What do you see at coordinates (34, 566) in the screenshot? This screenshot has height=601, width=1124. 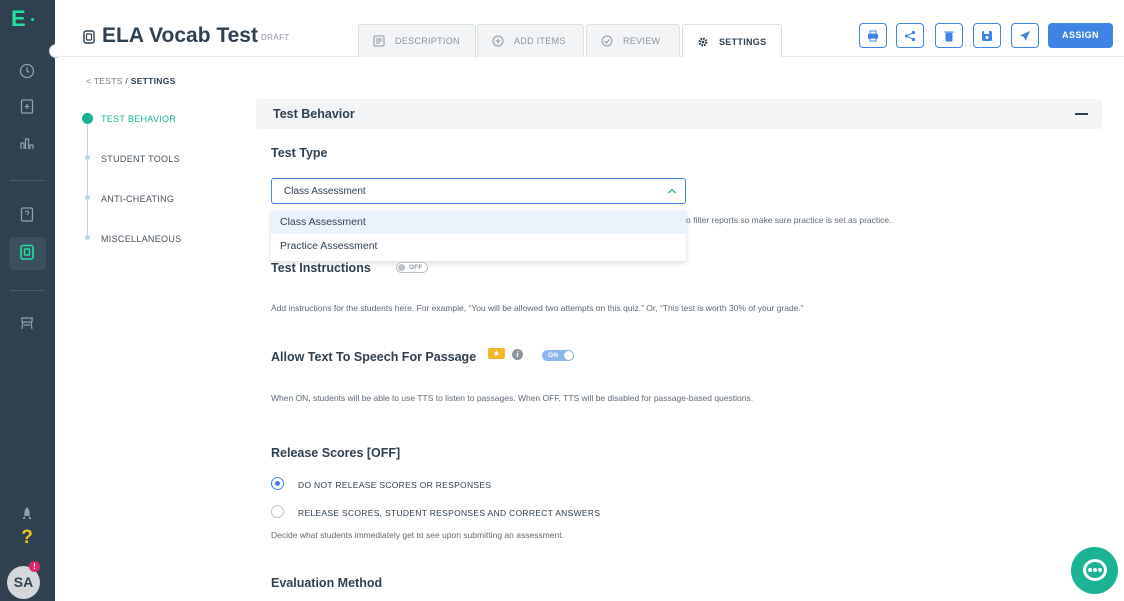 I see `notification-badge: !` at bounding box center [34, 566].